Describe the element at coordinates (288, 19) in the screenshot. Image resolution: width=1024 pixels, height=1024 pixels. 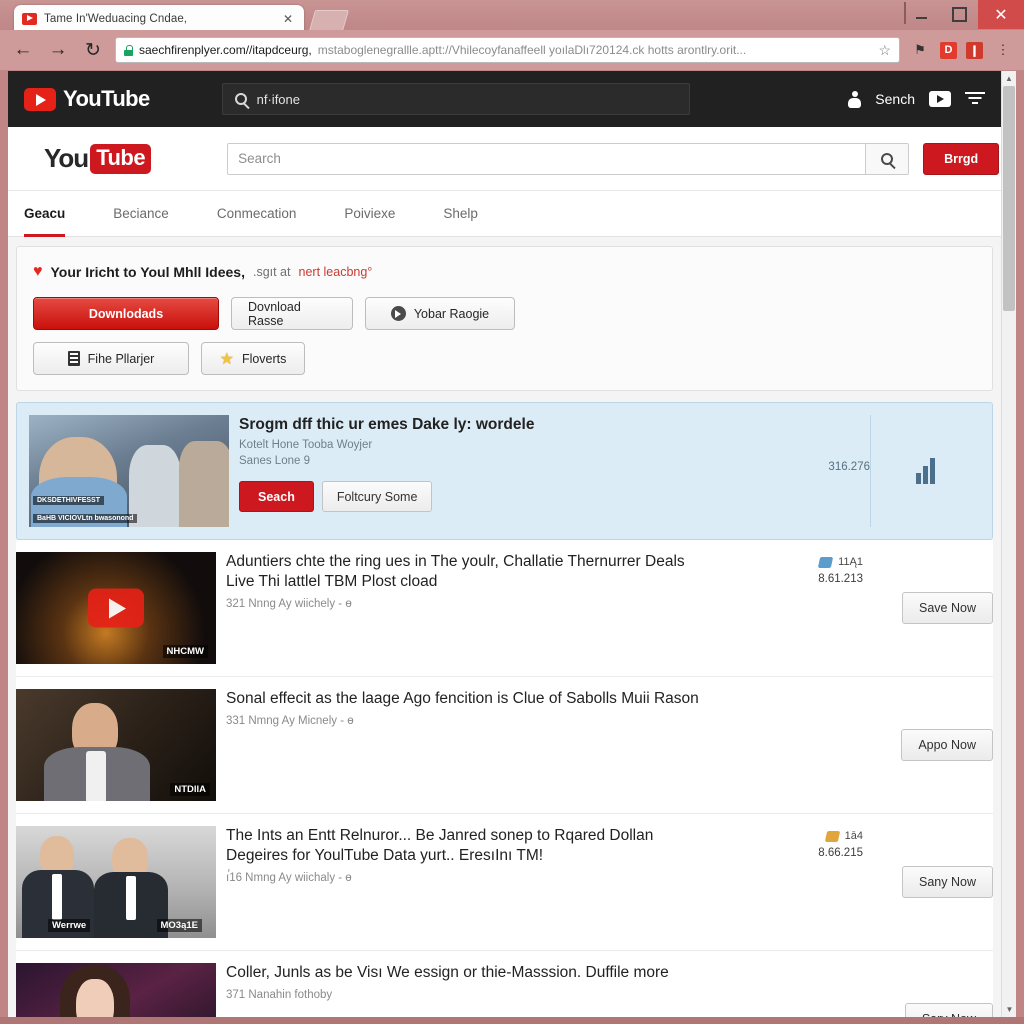
I see `tab-close-icon: ✕` at that location.